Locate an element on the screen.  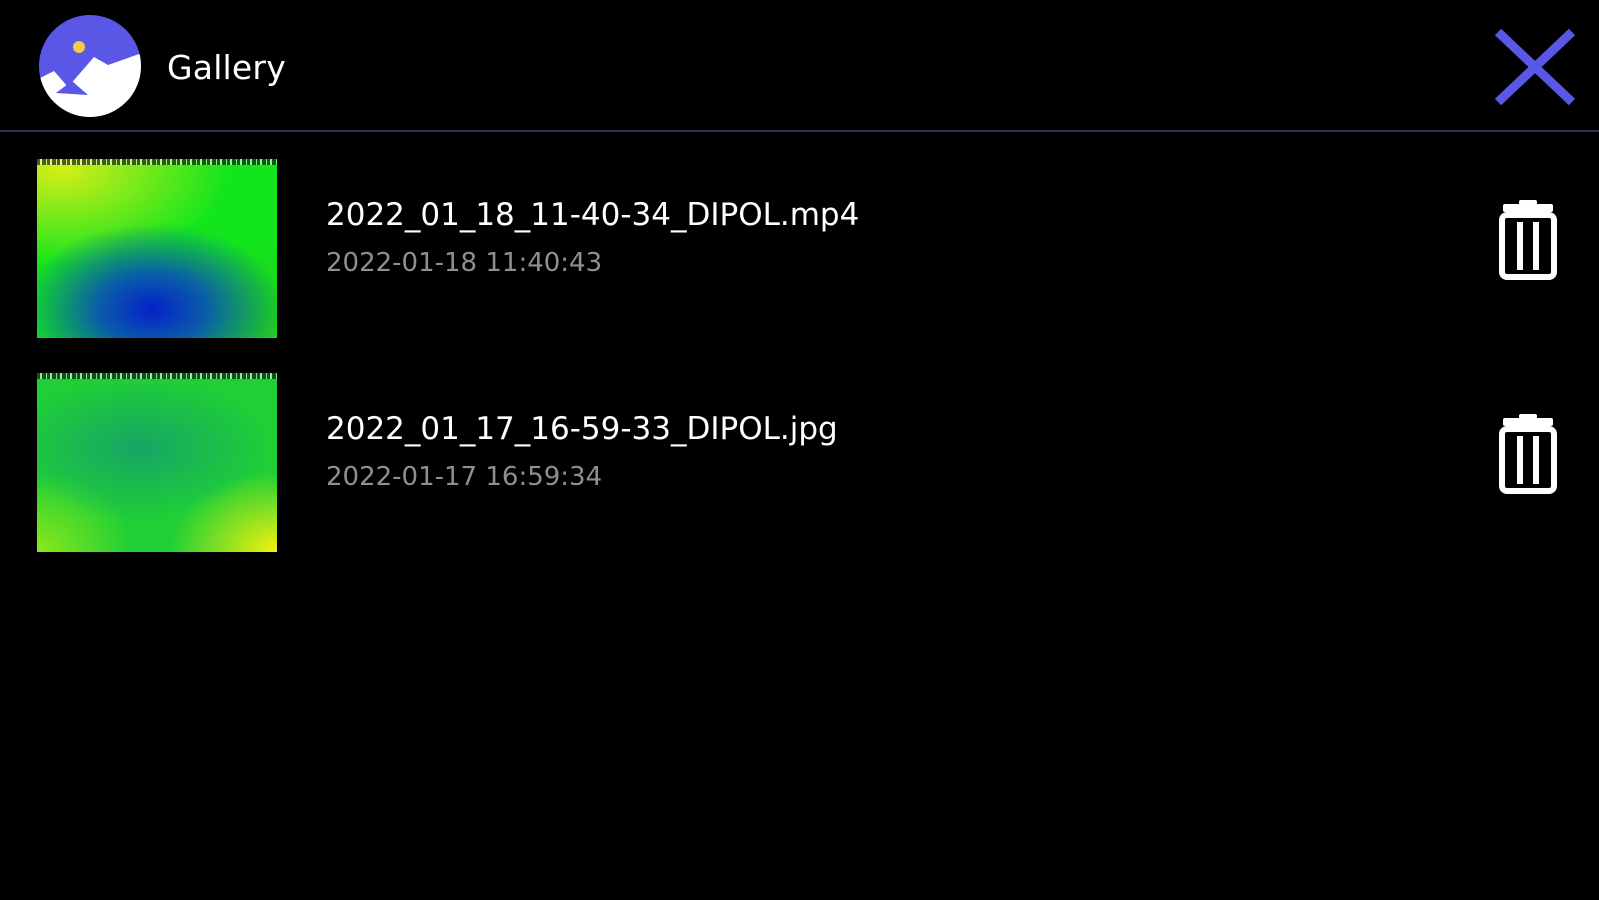
file-name: 2022_01_18_11-40-34_DIPOL.mp4 is located at coordinates (593, 215).